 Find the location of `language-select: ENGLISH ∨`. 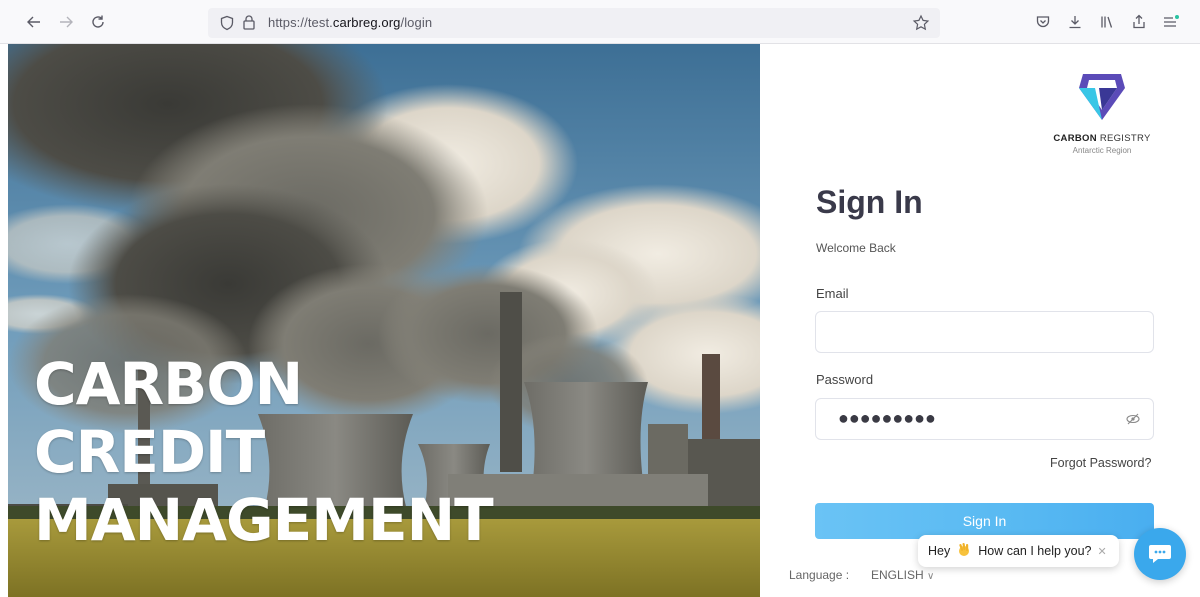

language-select: ENGLISH ∨ is located at coordinates (902, 575).